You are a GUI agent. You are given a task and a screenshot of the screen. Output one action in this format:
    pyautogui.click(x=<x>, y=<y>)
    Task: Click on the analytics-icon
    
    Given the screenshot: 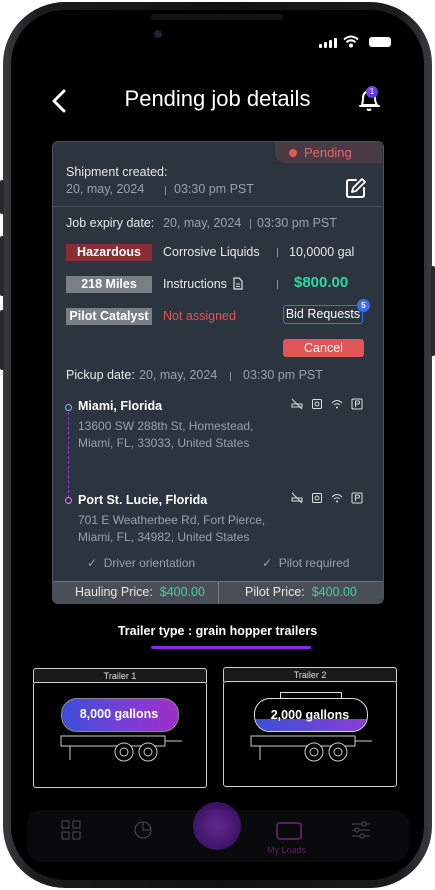 What is the action you would take?
    pyautogui.click(x=143, y=830)
    